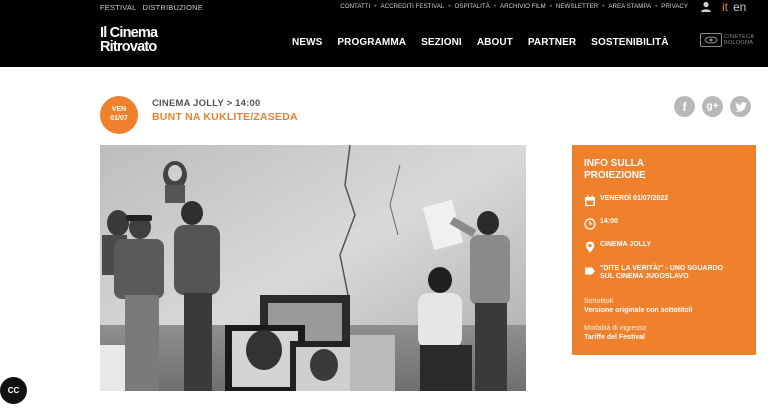 This screenshot has width=768, height=408. What do you see at coordinates (739, 40) in the screenshot?
I see `cineteca-text: CINETECA BOLOGNA` at bounding box center [739, 40].